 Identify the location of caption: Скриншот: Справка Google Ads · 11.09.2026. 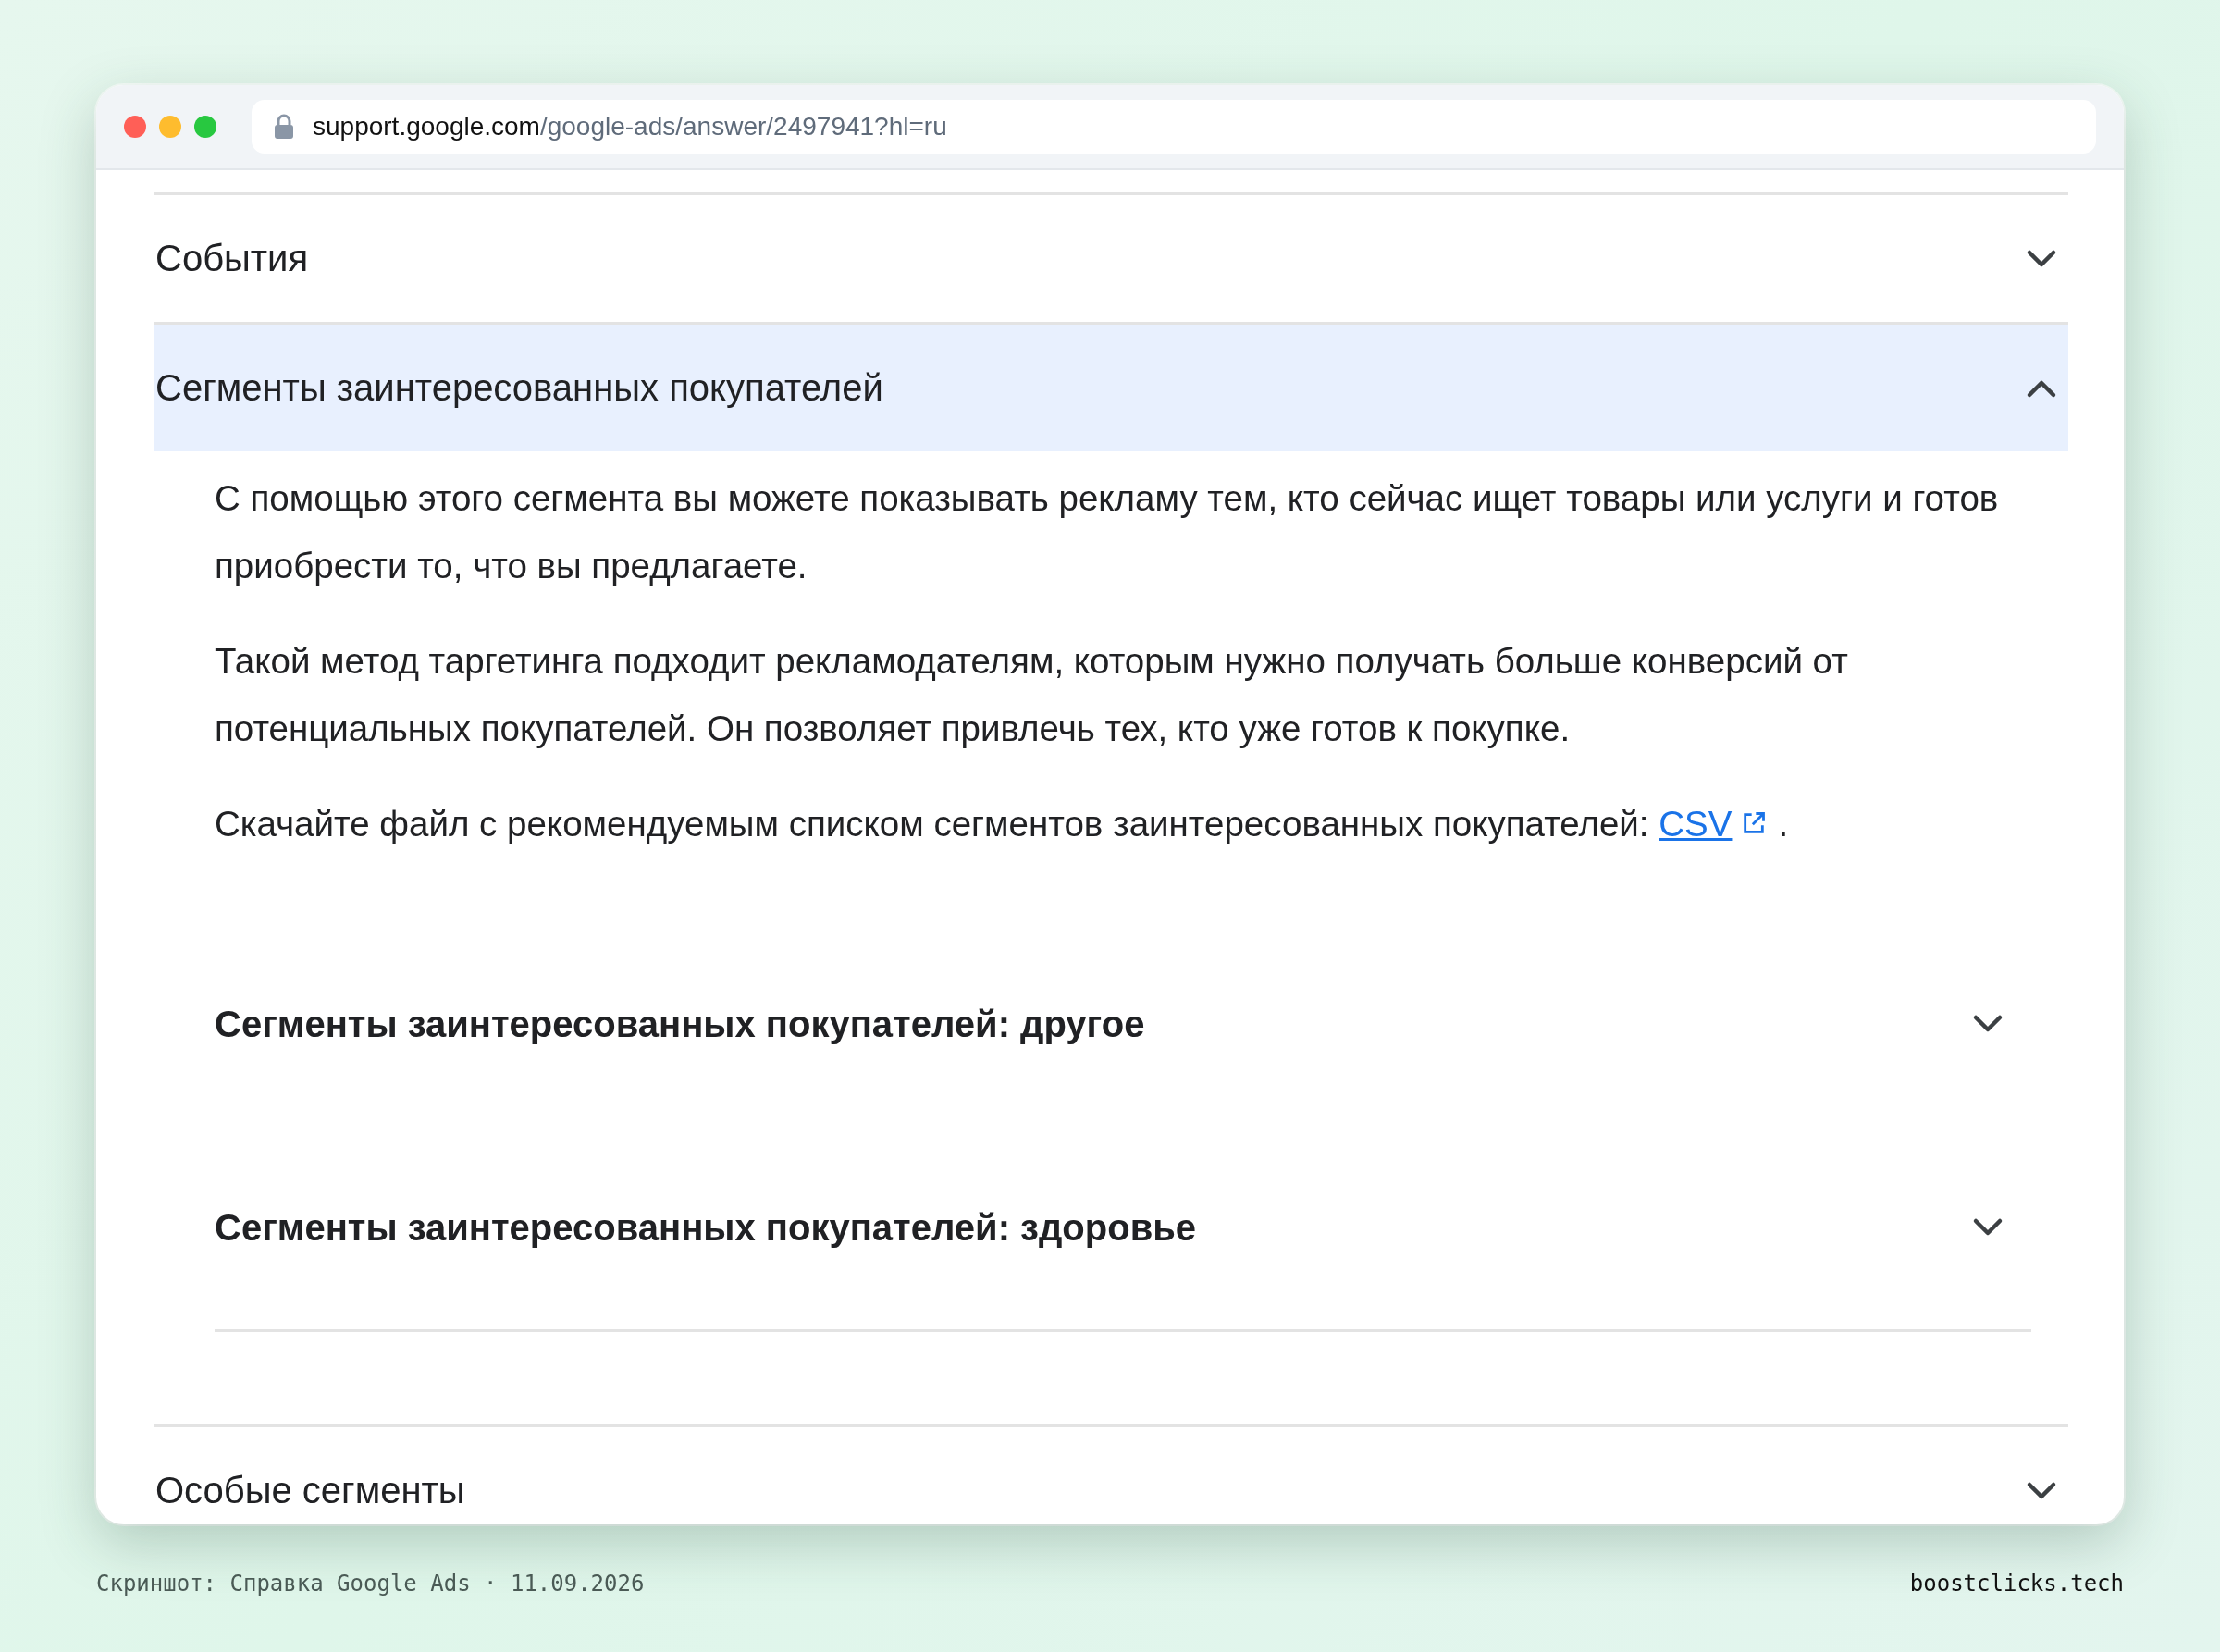
(371, 1584).